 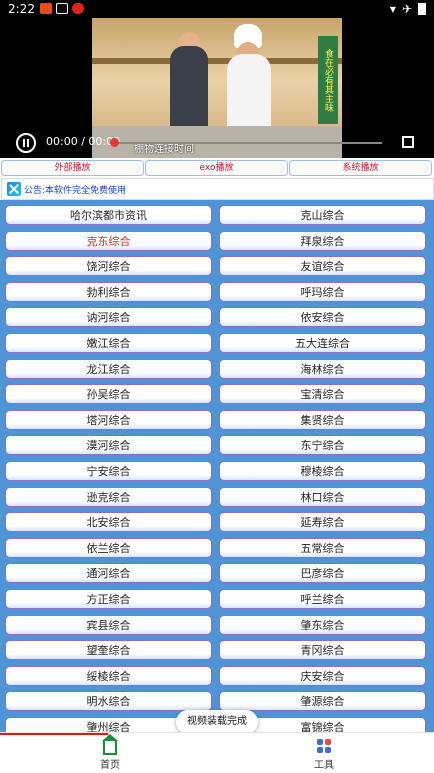 I want to click on channel-button: 方正综合, so click(x=108, y=599).